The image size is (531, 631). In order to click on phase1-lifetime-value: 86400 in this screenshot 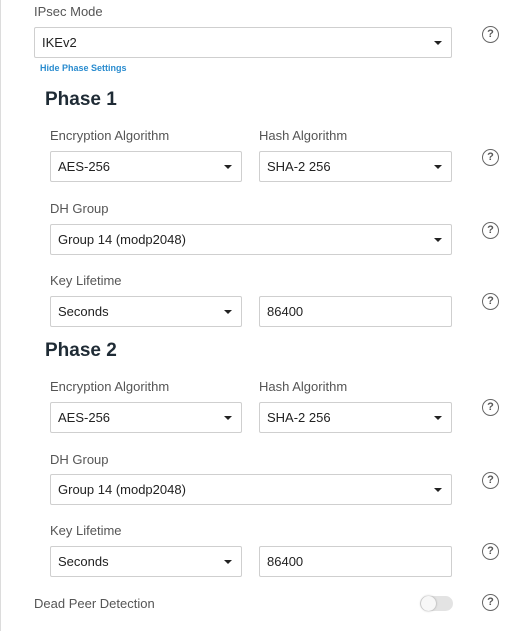, I will do `click(285, 311)`.